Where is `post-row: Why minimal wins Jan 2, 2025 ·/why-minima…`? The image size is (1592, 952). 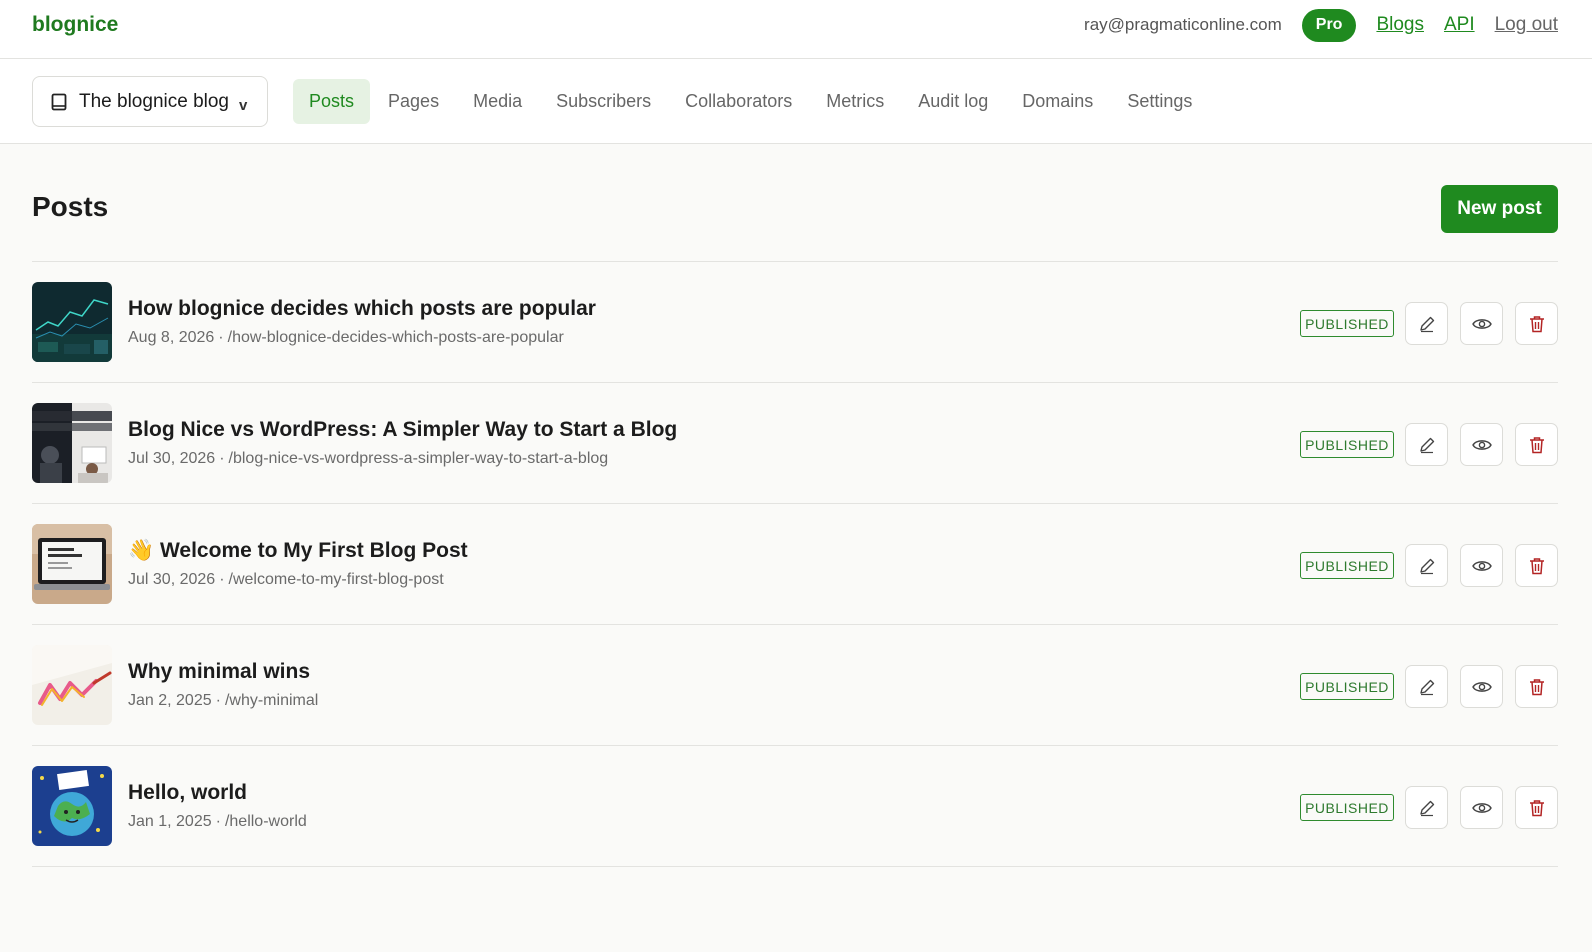 post-row: Why minimal wins Jan 2, 2025 ·/why-minima… is located at coordinates (795, 685).